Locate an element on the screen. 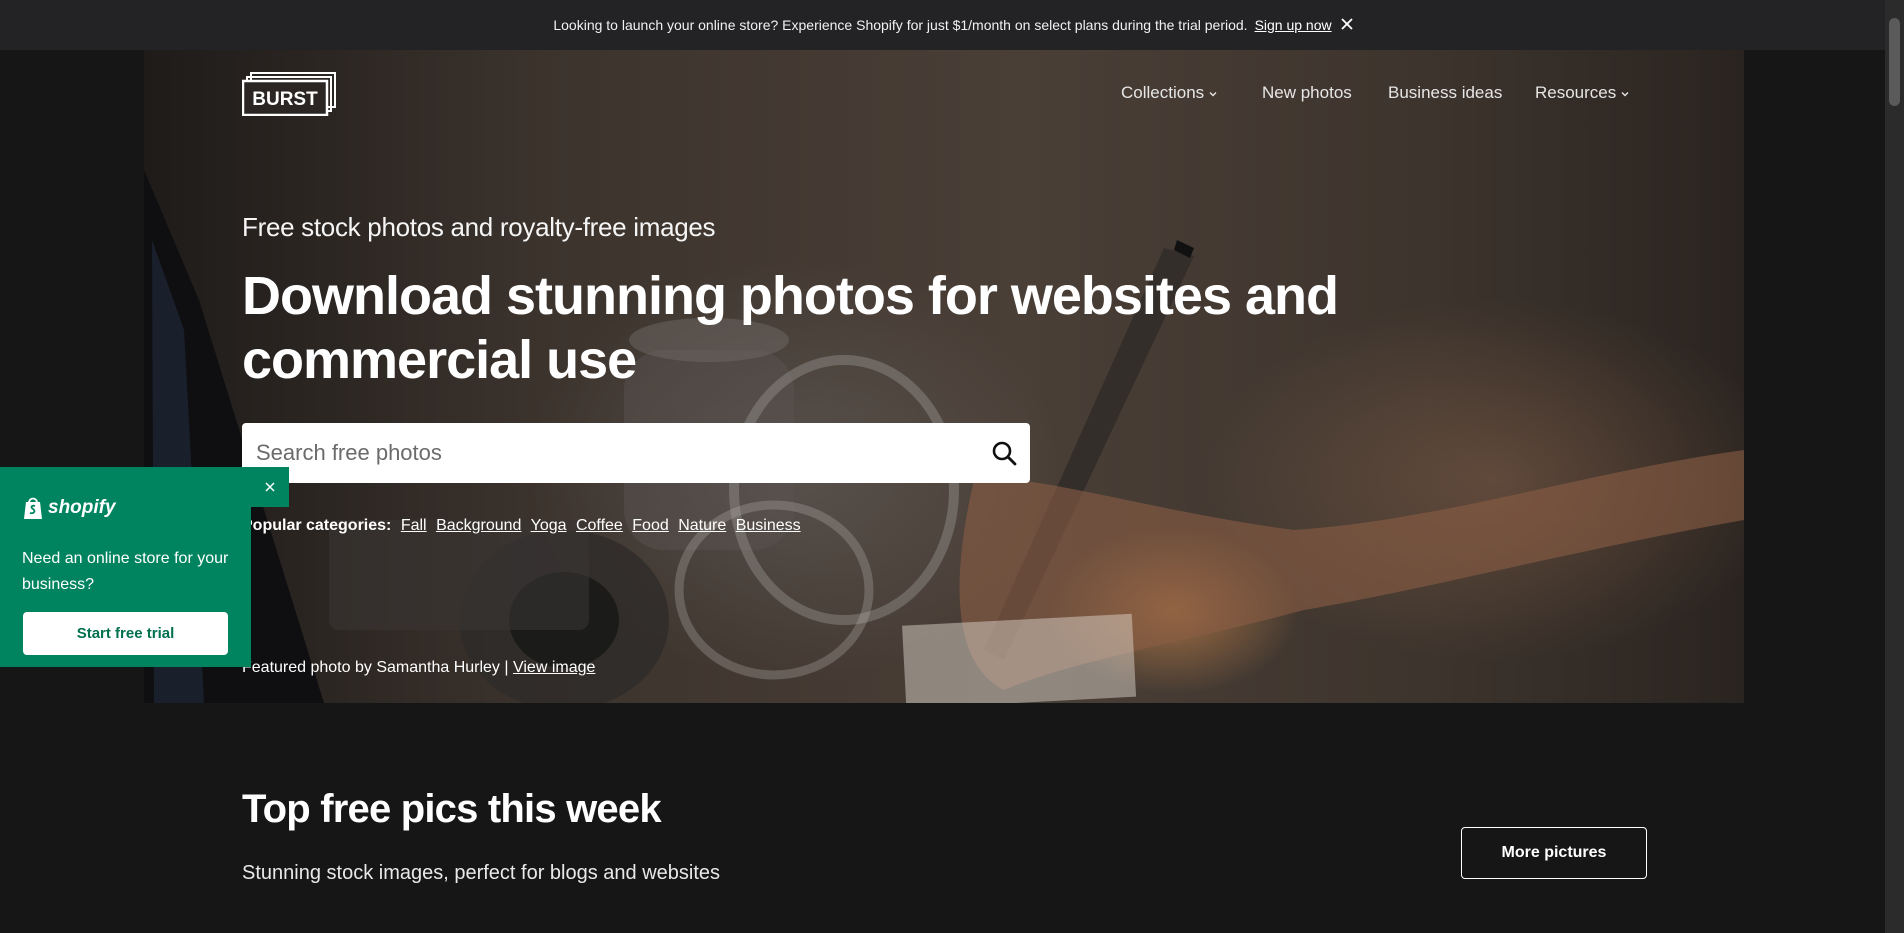 The image size is (1904, 933). section-title: Top free pics this week is located at coordinates (452, 809).